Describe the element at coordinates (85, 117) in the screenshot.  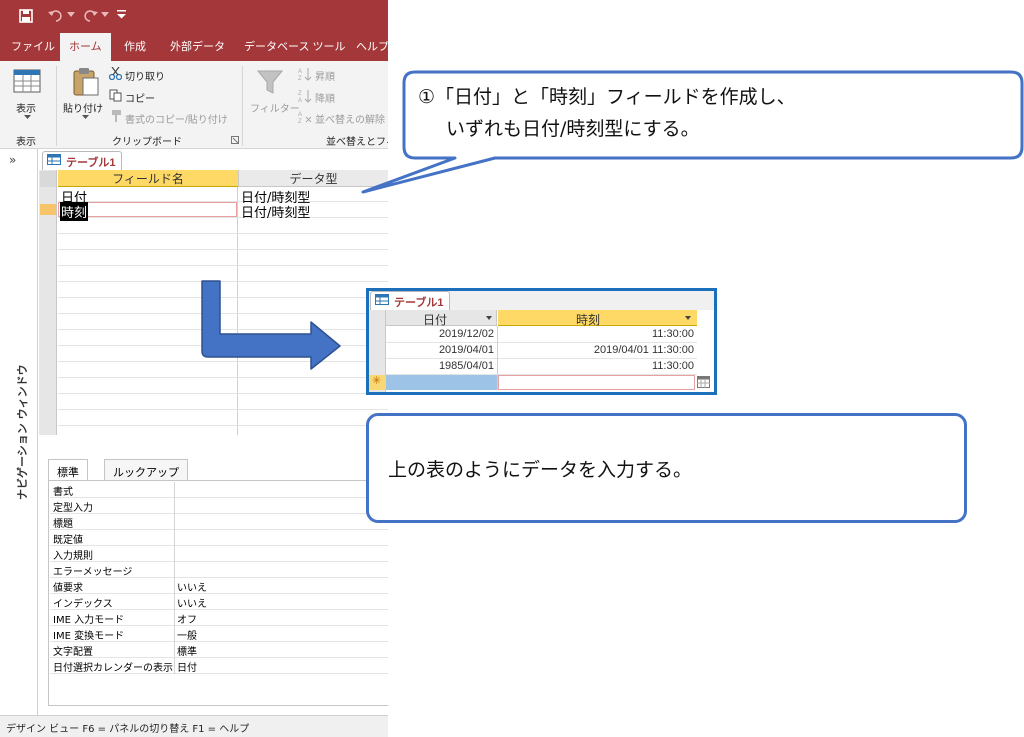
I see `paste-dropdown-icon` at that location.